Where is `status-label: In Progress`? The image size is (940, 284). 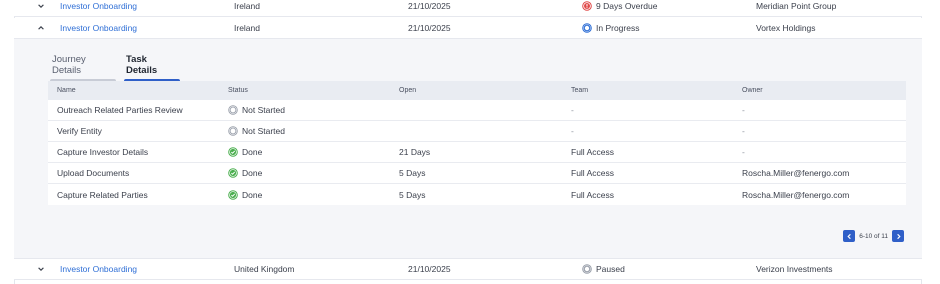
status-label: In Progress is located at coordinates (618, 28).